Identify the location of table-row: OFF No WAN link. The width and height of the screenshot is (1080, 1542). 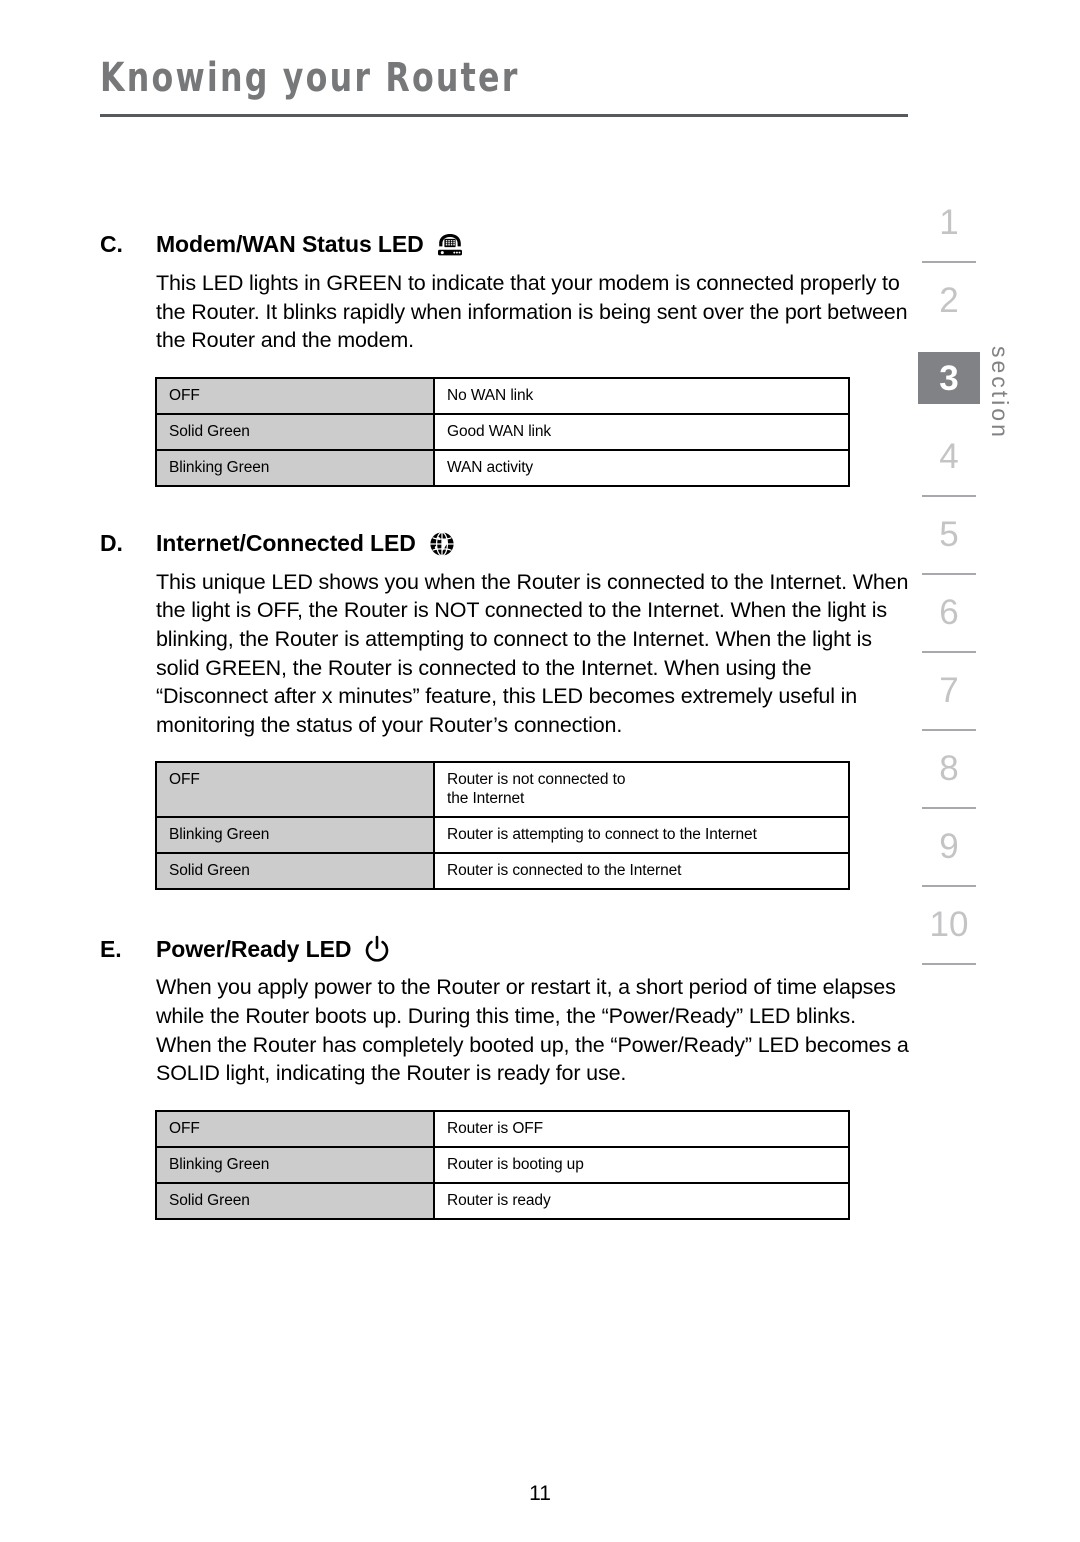
(502, 395).